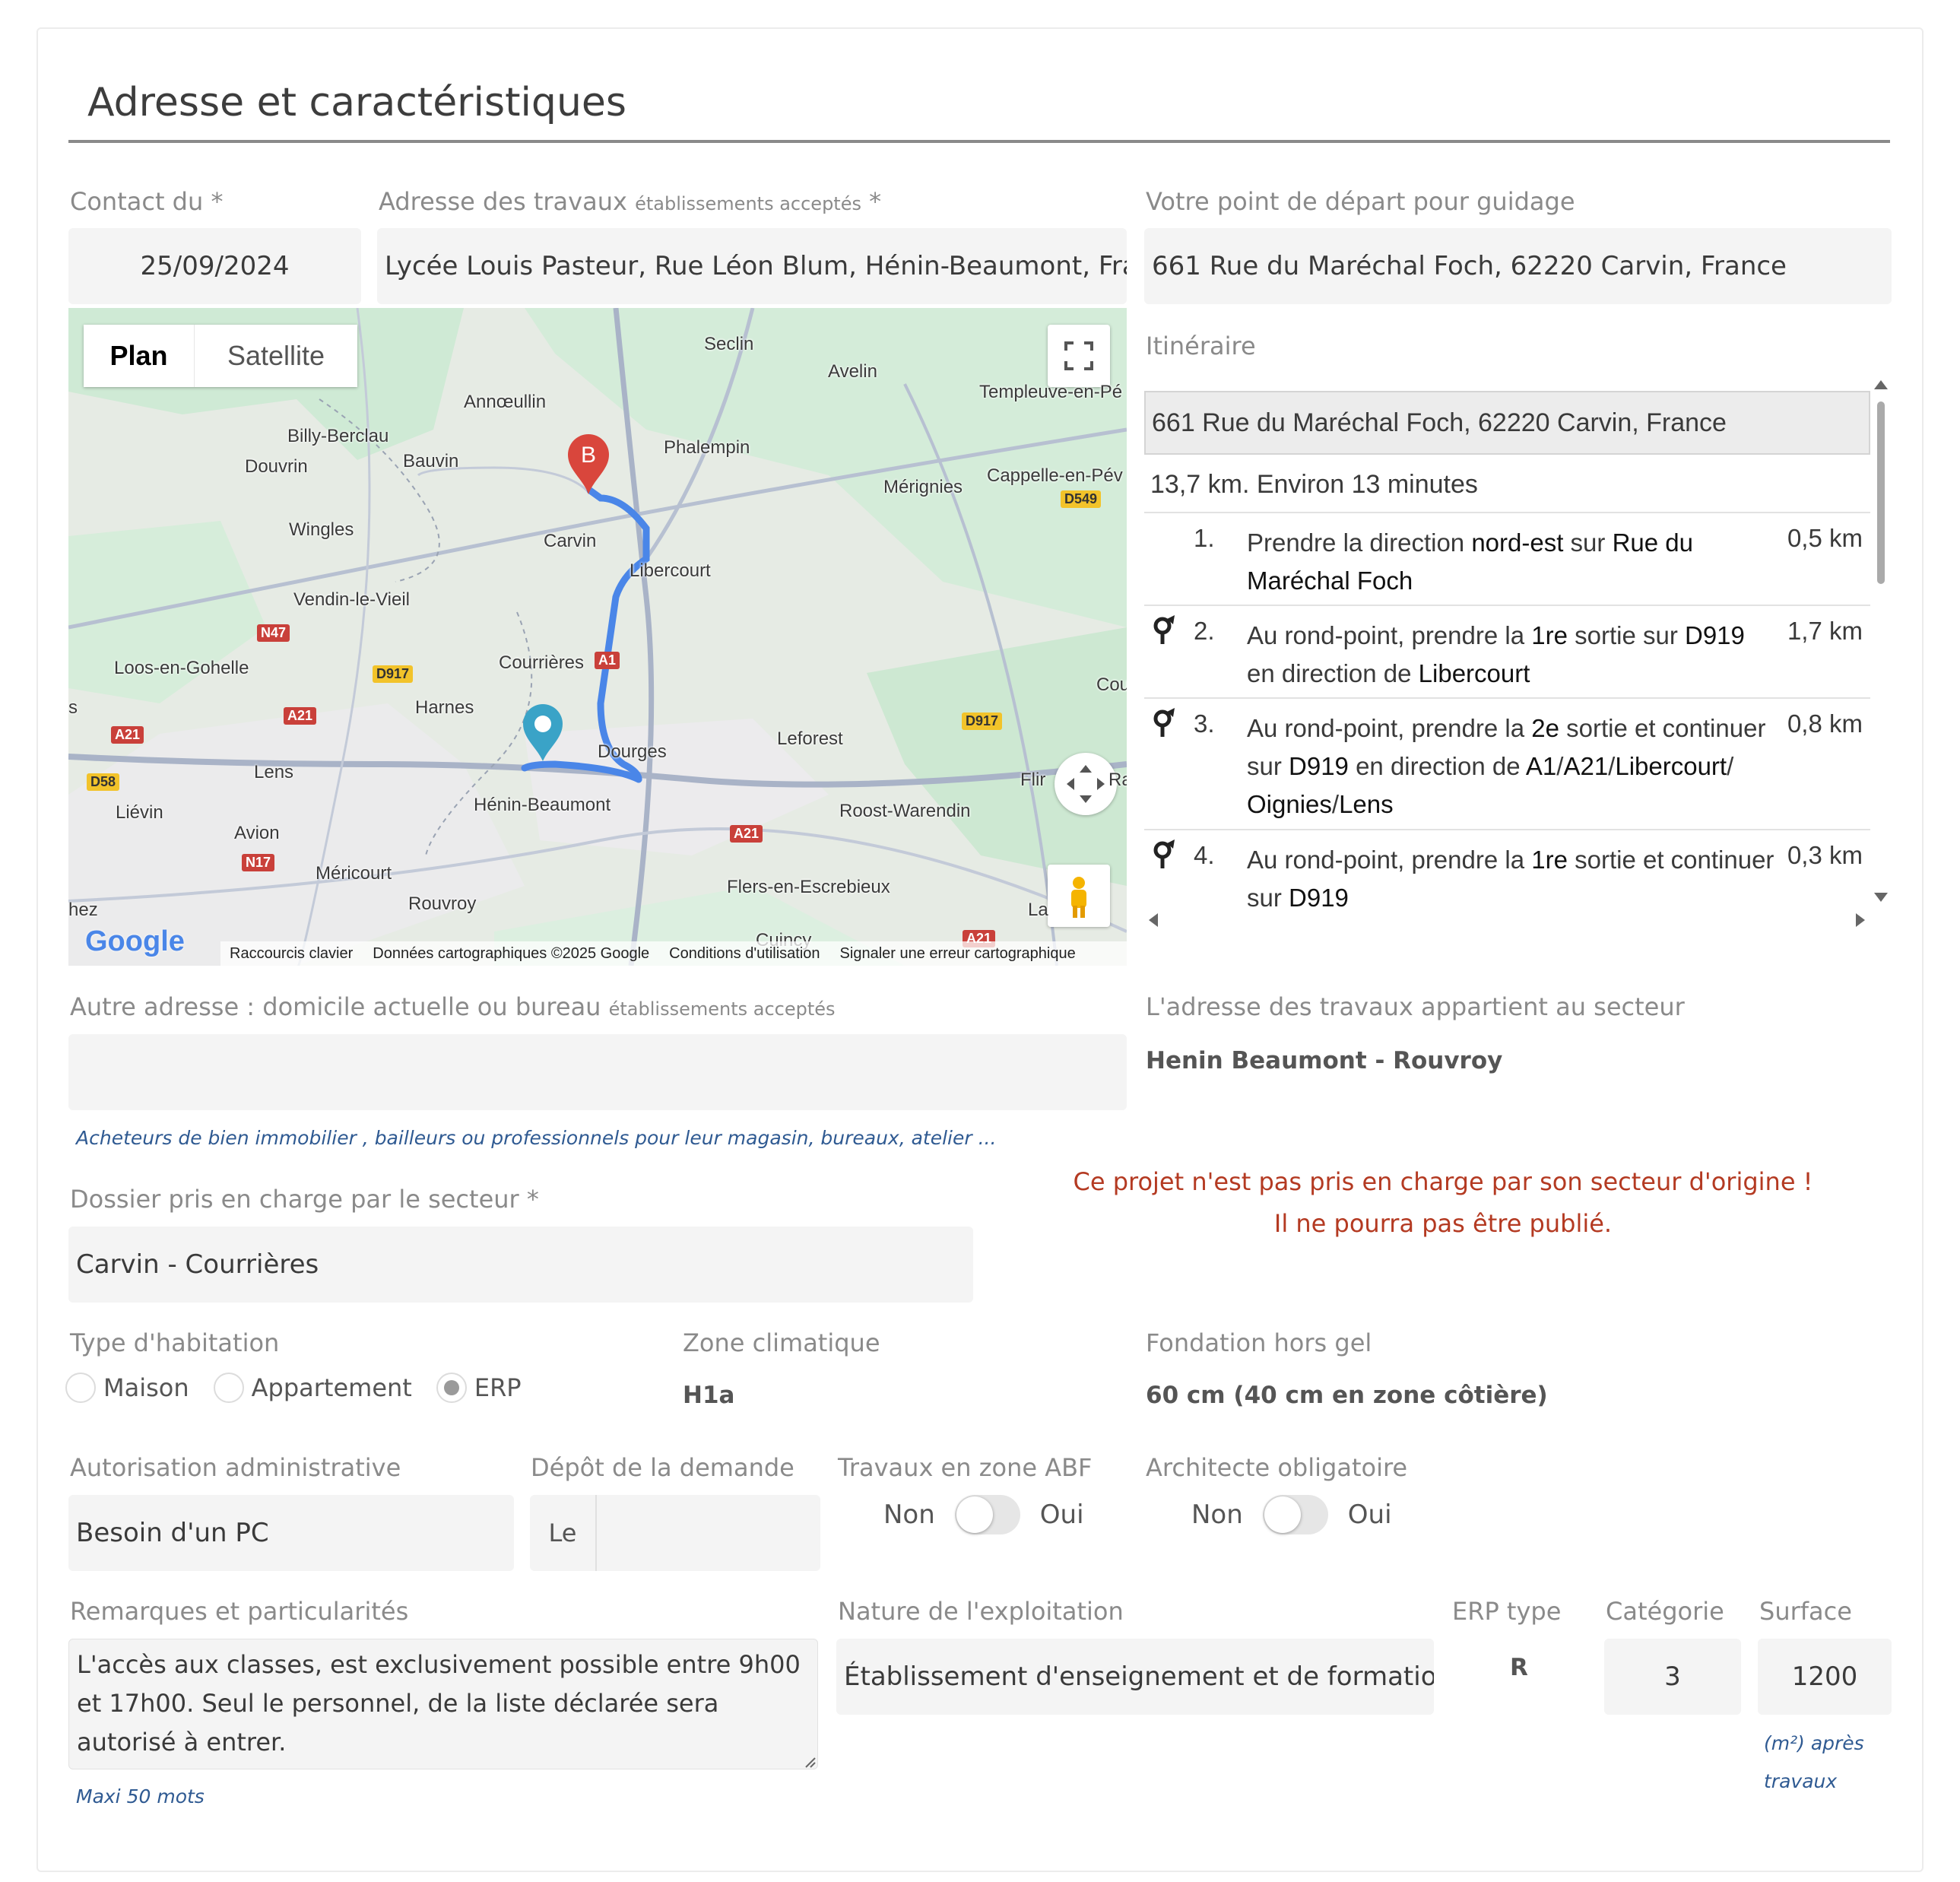  What do you see at coordinates (291, 954) in the screenshot?
I see `keyboard-shortcuts-link: Raccourcis clavier` at bounding box center [291, 954].